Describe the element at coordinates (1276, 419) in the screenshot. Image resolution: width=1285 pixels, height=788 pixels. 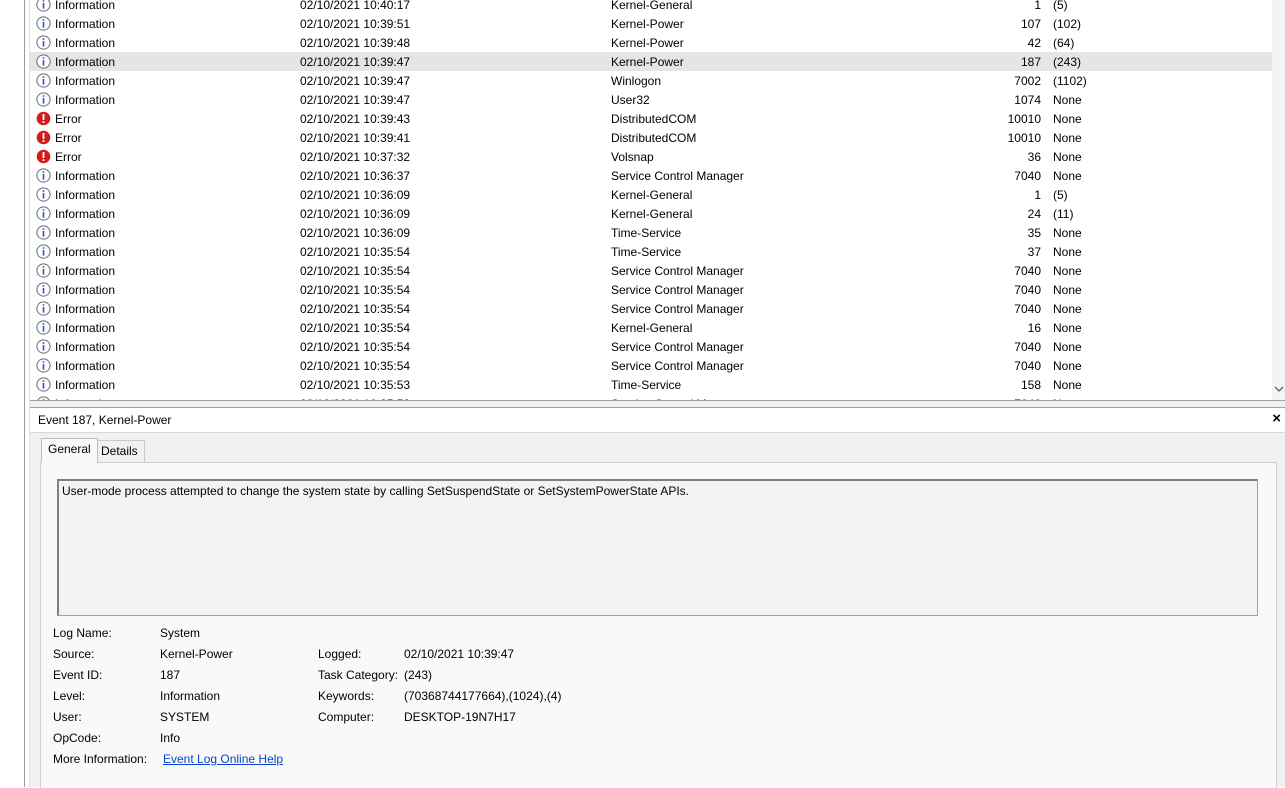
I see `close-icon: ×` at that location.